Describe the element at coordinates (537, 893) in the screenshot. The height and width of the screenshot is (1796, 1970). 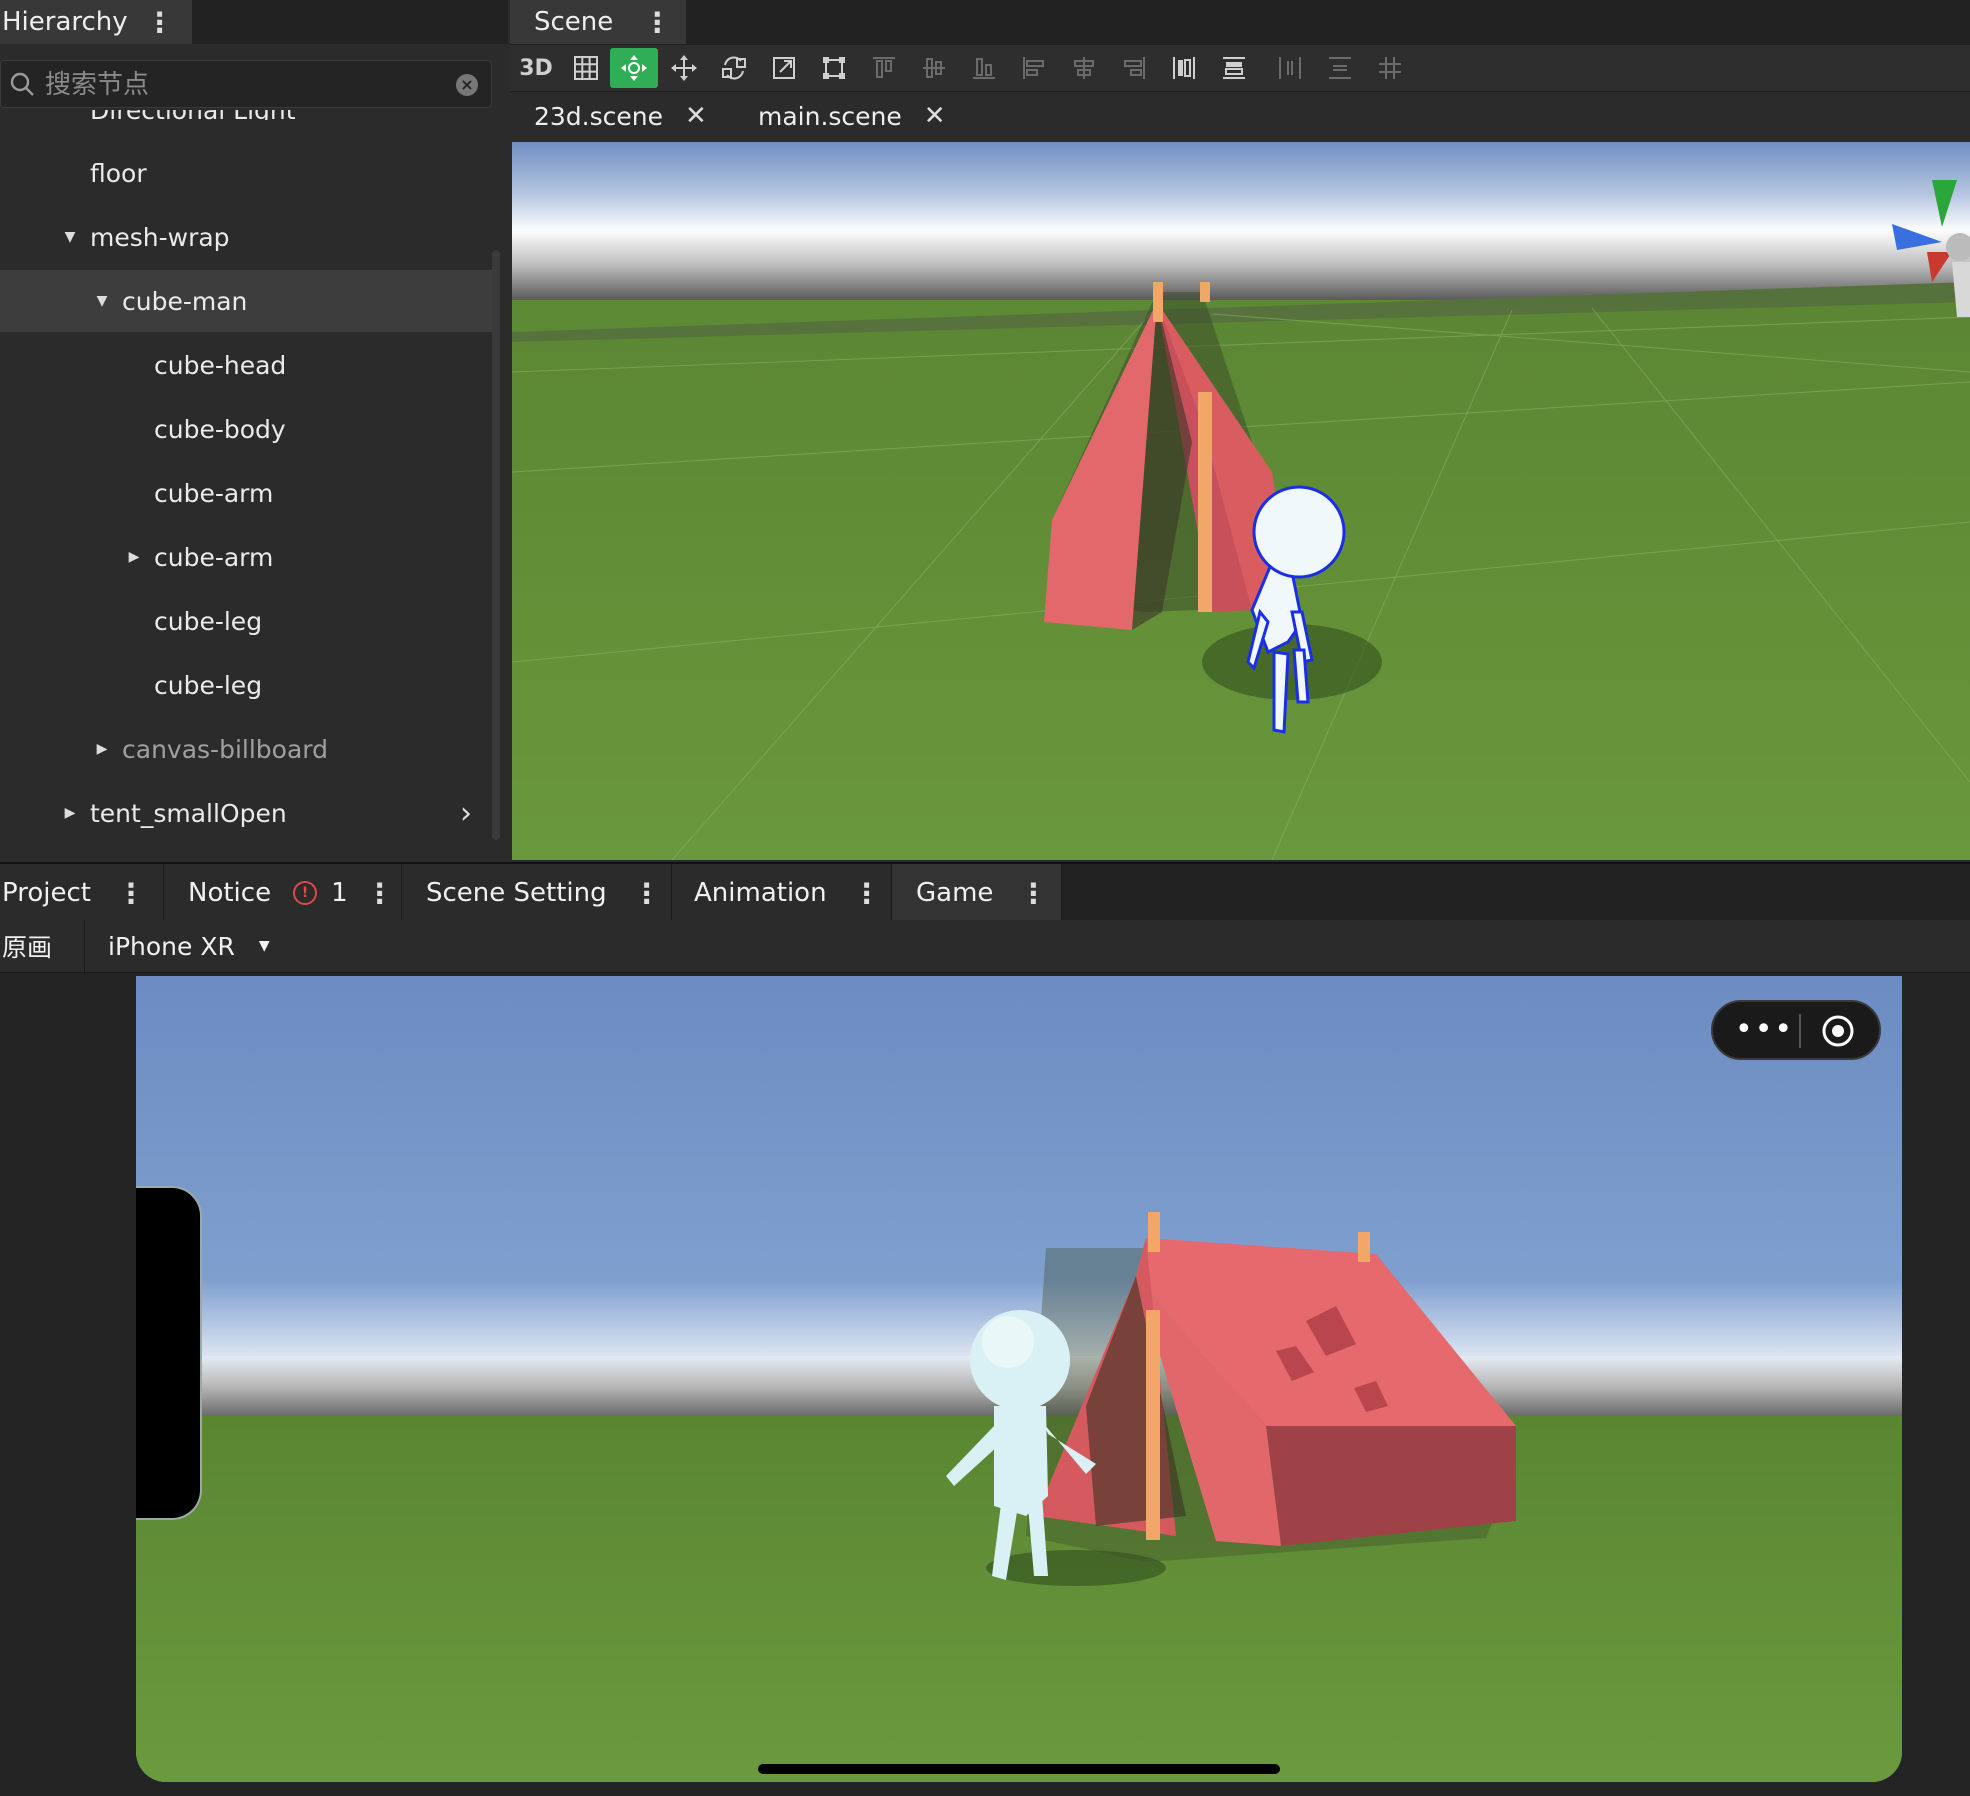
I see `tab-scene-setting: Scene Setting ⋮` at that location.